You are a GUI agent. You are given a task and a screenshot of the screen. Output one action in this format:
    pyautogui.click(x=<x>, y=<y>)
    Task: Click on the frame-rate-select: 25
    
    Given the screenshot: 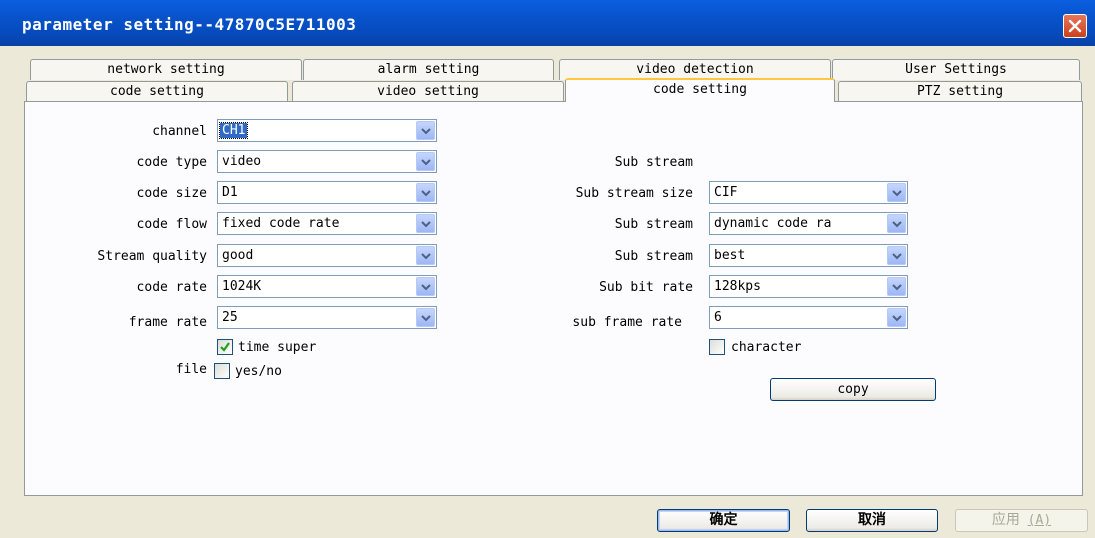 What is the action you would take?
    pyautogui.click(x=327, y=317)
    